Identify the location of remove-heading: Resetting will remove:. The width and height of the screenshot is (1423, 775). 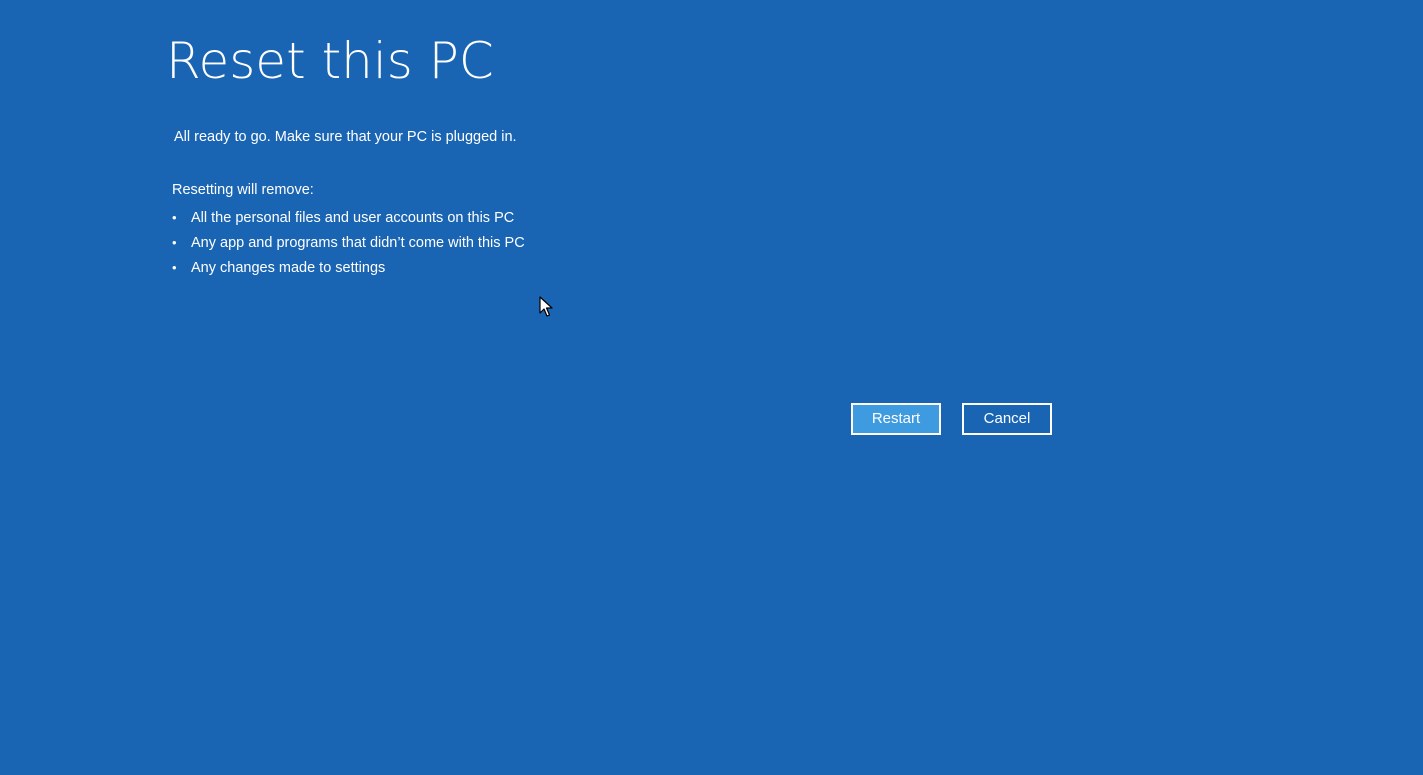
(243, 190).